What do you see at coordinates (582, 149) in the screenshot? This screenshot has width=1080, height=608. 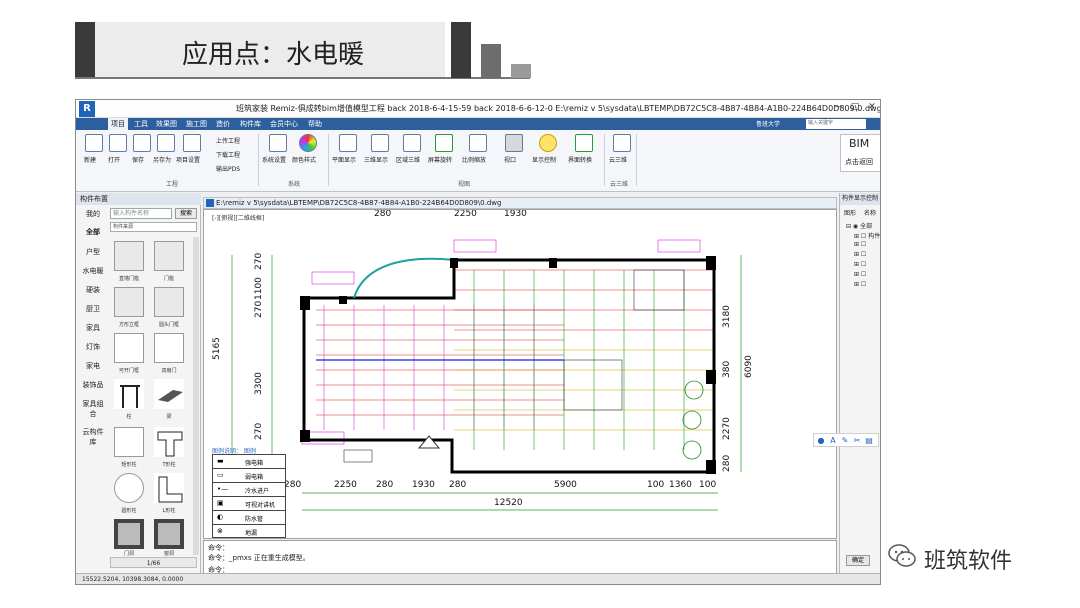 I see `interface-switch-button: 界面转换` at bounding box center [582, 149].